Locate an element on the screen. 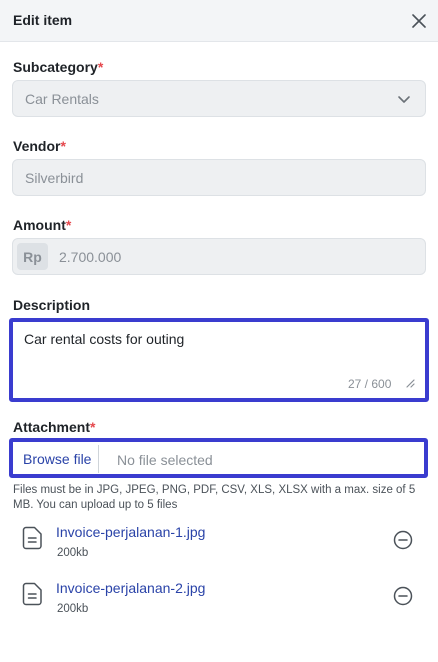 This screenshot has height=662, width=438. vendor-label: Vendor* is located at coordinates (39, 146).